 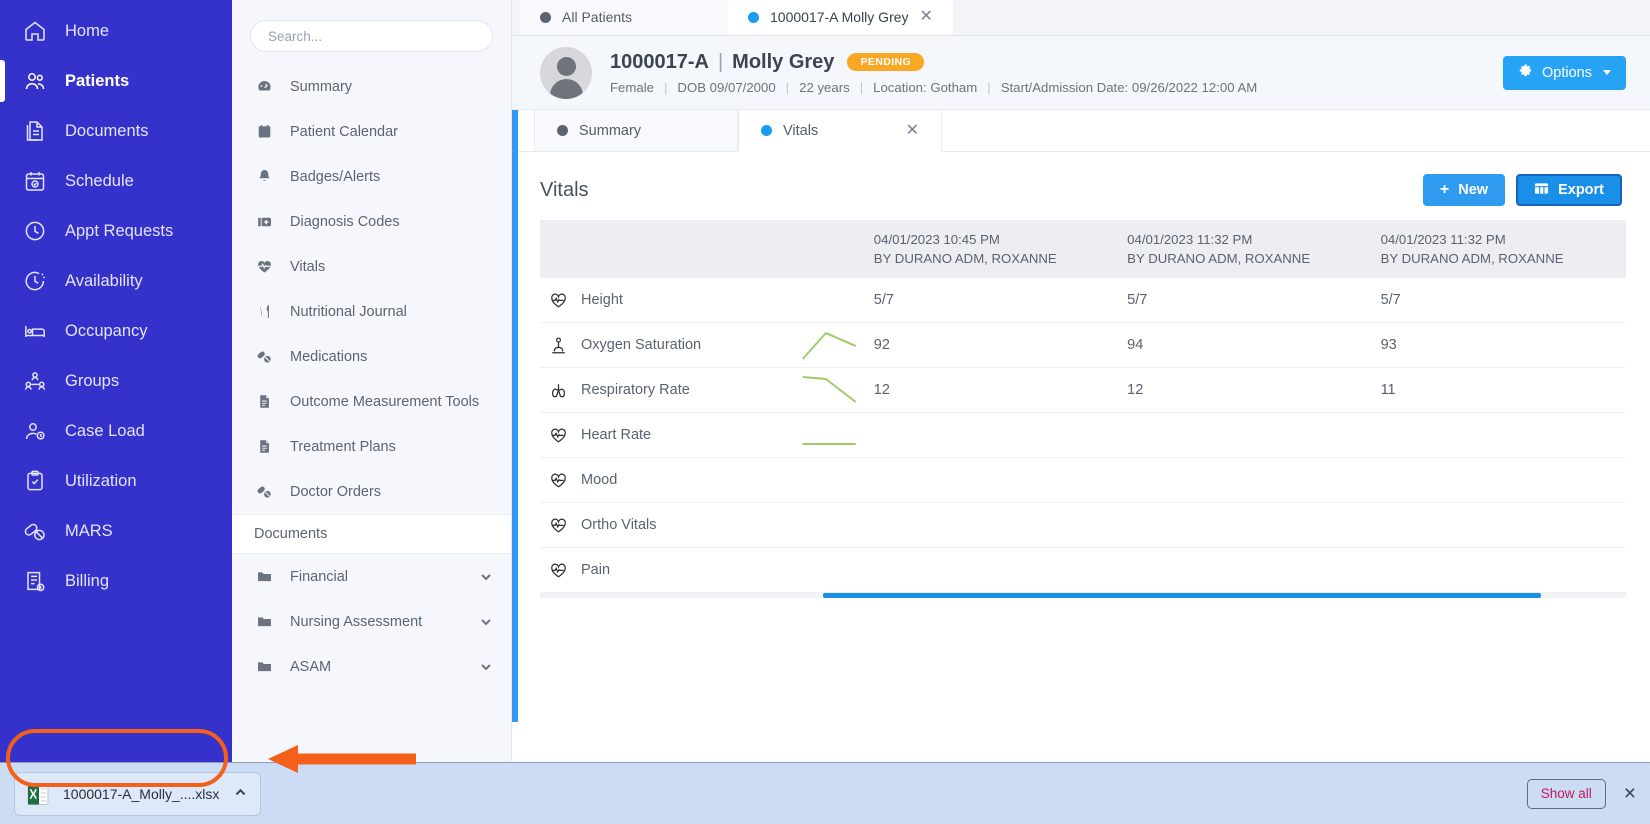 I want to click on table-row: Height 5/7 5/7 5/7, so click(x=1083, y=300).